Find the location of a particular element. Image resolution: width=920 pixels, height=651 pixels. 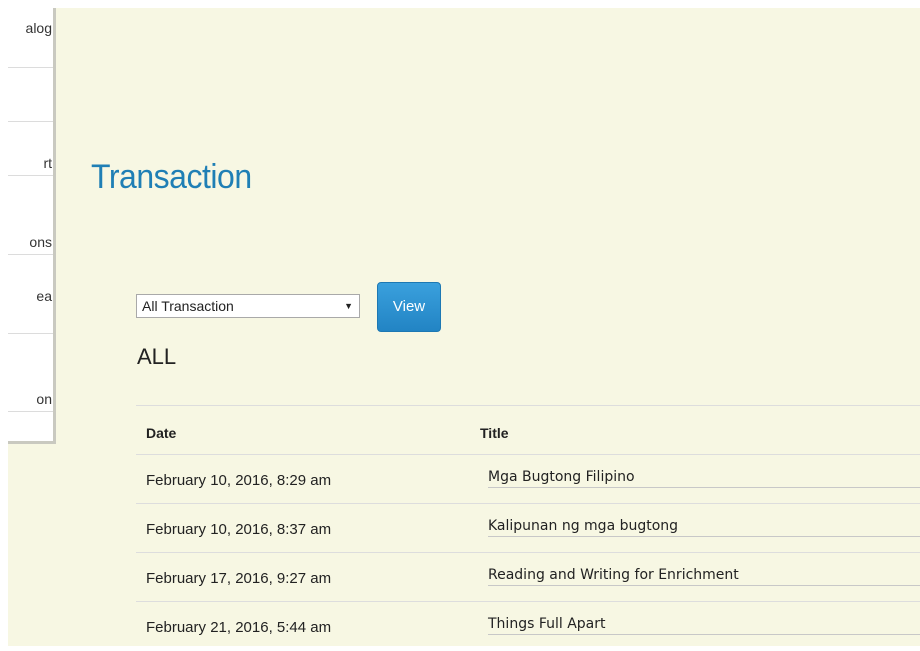

transaction-type-select: All Transaction ▼ is located at coordinates (248, 306).